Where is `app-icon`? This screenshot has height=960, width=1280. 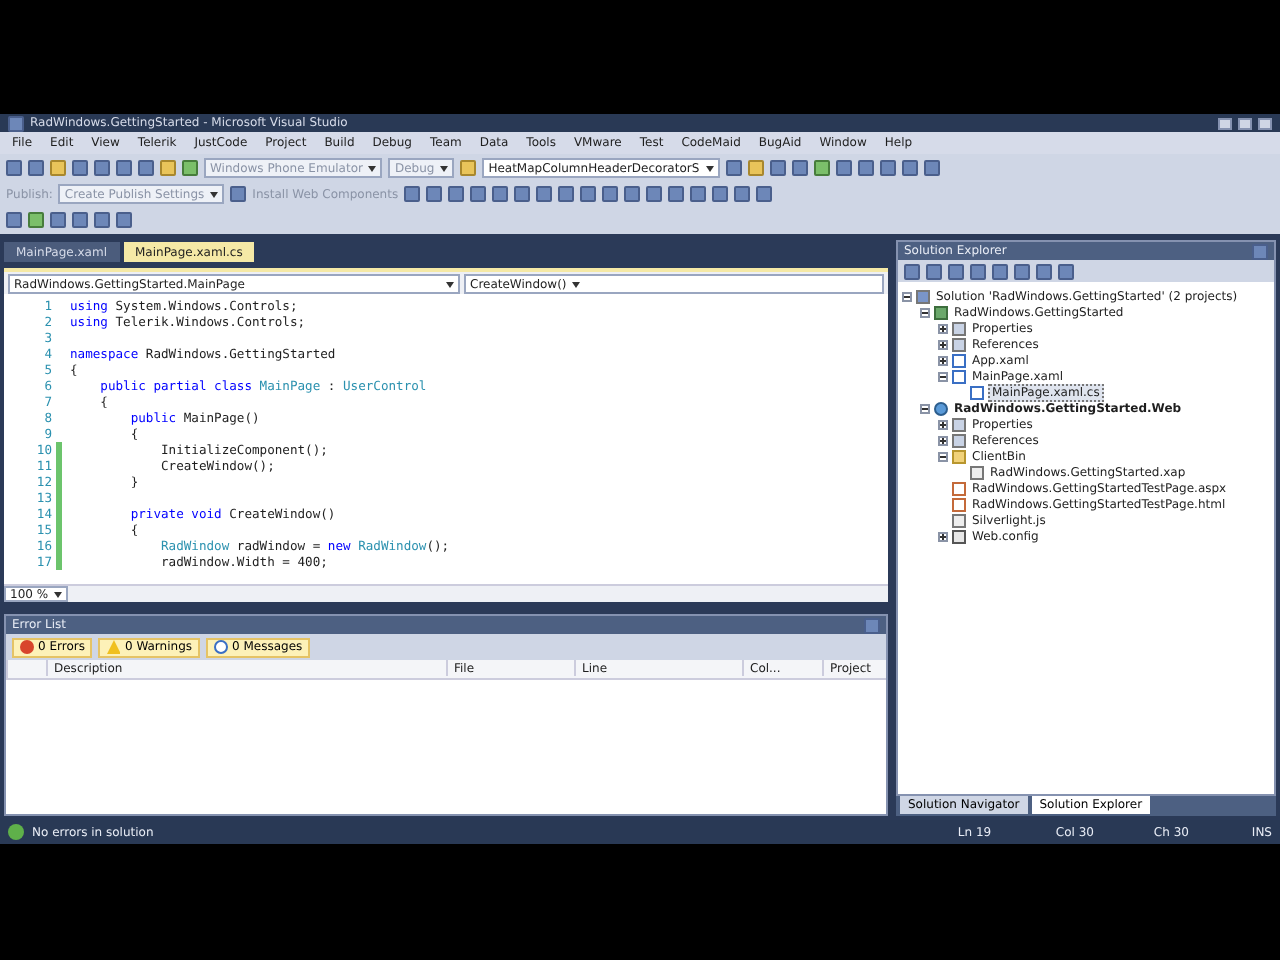
app-icon is located at coordinates (16, 123).